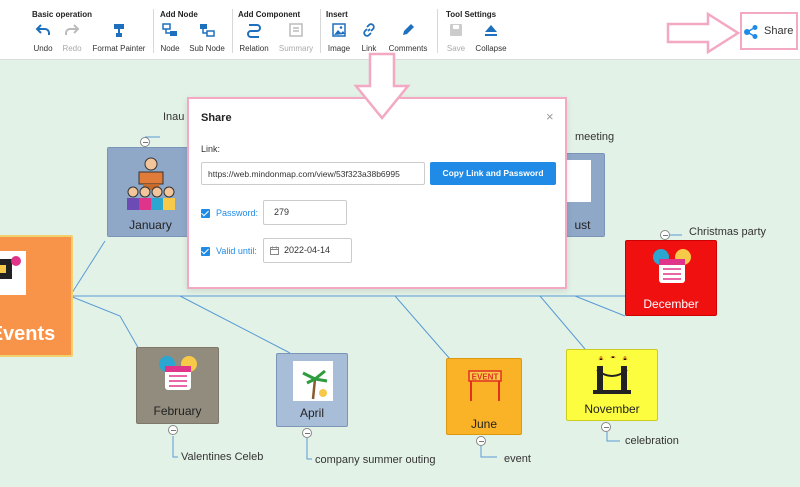 This screenshot has height=487, width=800. What do you see at coordinates (485, 385) in the screenshot?
I see `event-banner-icon: EVENT` at bounding box center [485, 385].